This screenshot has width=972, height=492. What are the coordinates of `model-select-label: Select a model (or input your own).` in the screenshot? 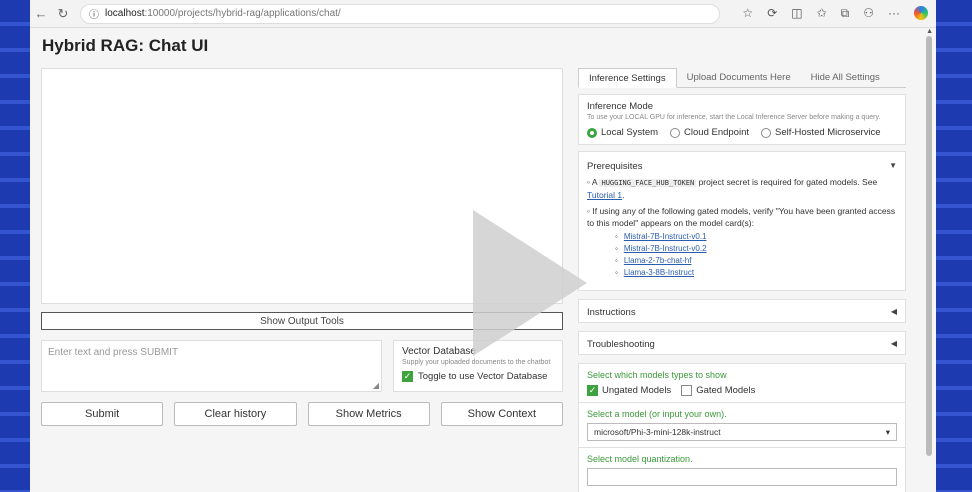 It's located at (657, 414).